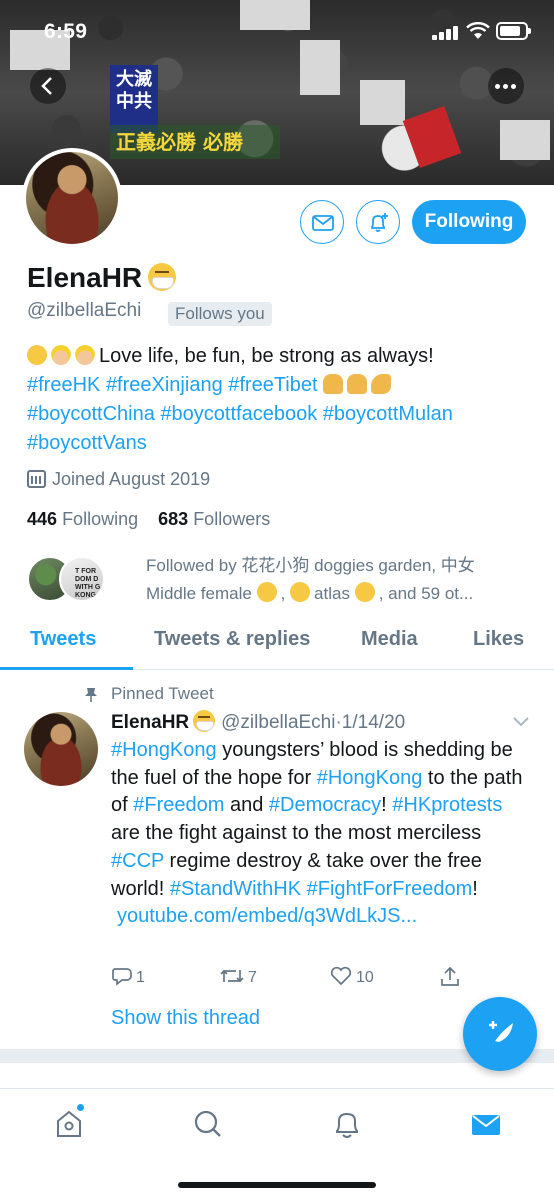 The width and height of the screenshot is (554, 1200). What do you see at coordinates (66, 31) in the screenshot?
I see `status-time: 6:59` at bounding box center [66, 31].